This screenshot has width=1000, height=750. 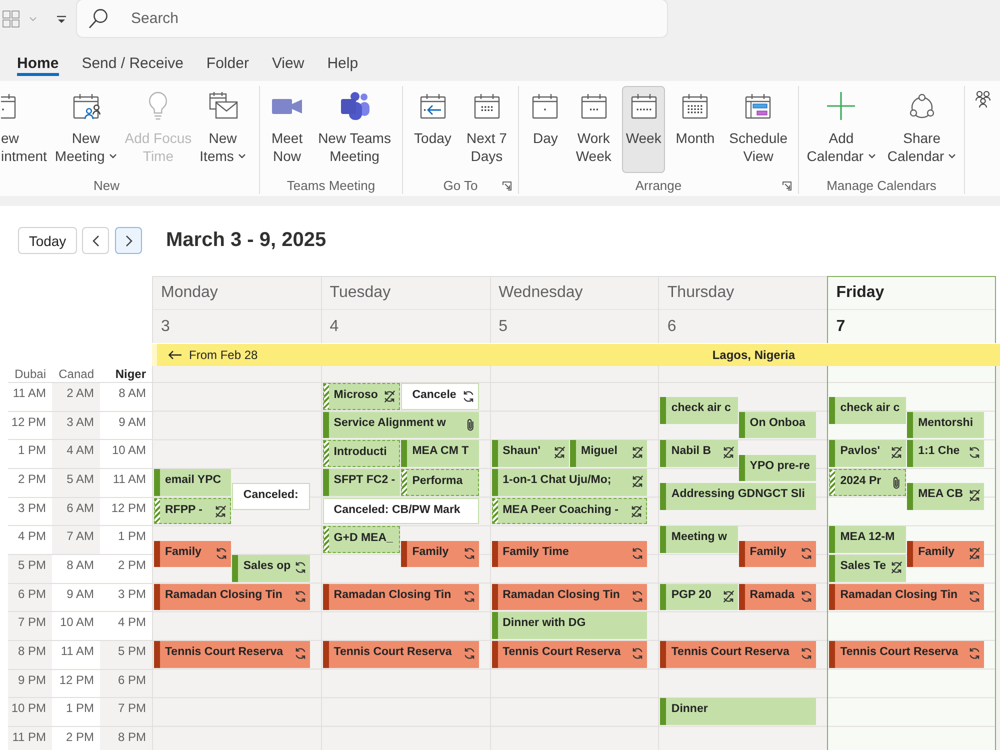 I want to click on calendar-event: Service Alignment w, so click(x=400, y=425).